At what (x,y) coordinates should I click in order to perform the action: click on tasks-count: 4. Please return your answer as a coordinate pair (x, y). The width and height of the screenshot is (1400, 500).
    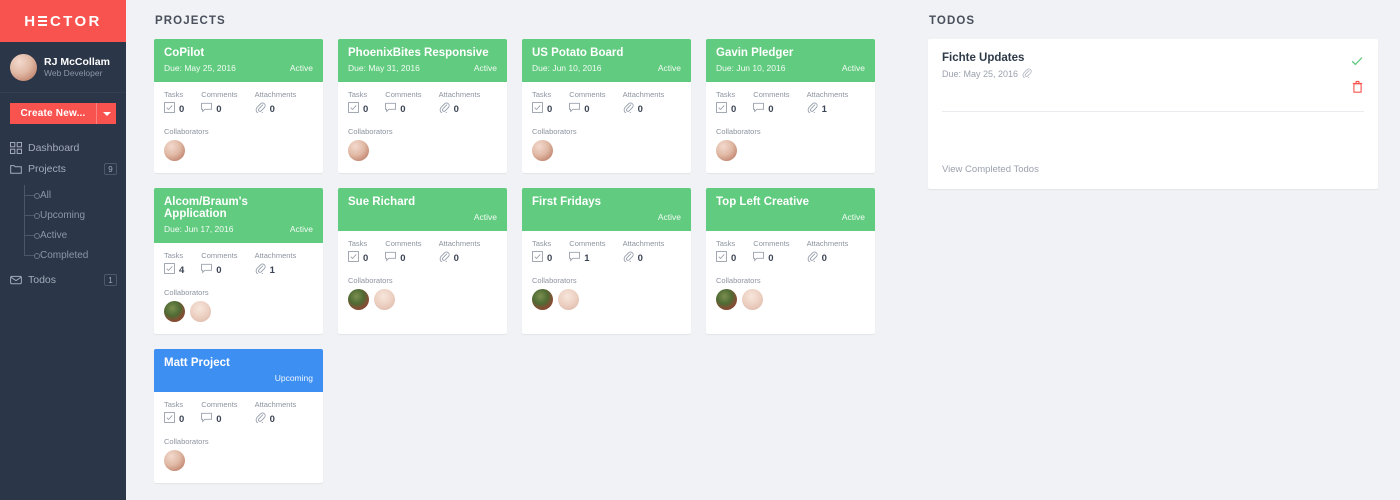
    Looking at the image, I should click on (182, 270).